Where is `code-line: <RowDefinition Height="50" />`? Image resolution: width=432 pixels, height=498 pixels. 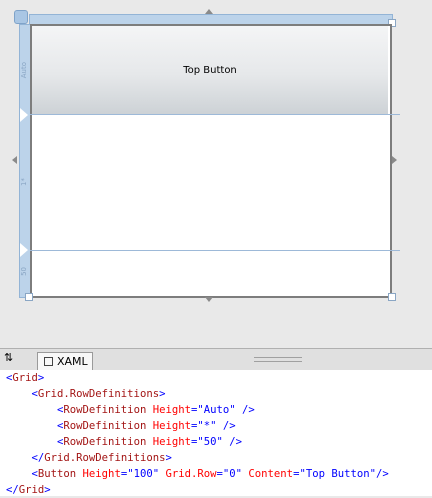
code-line: <RowDefinition Height="50" /> is located at coordinates (197, 442).